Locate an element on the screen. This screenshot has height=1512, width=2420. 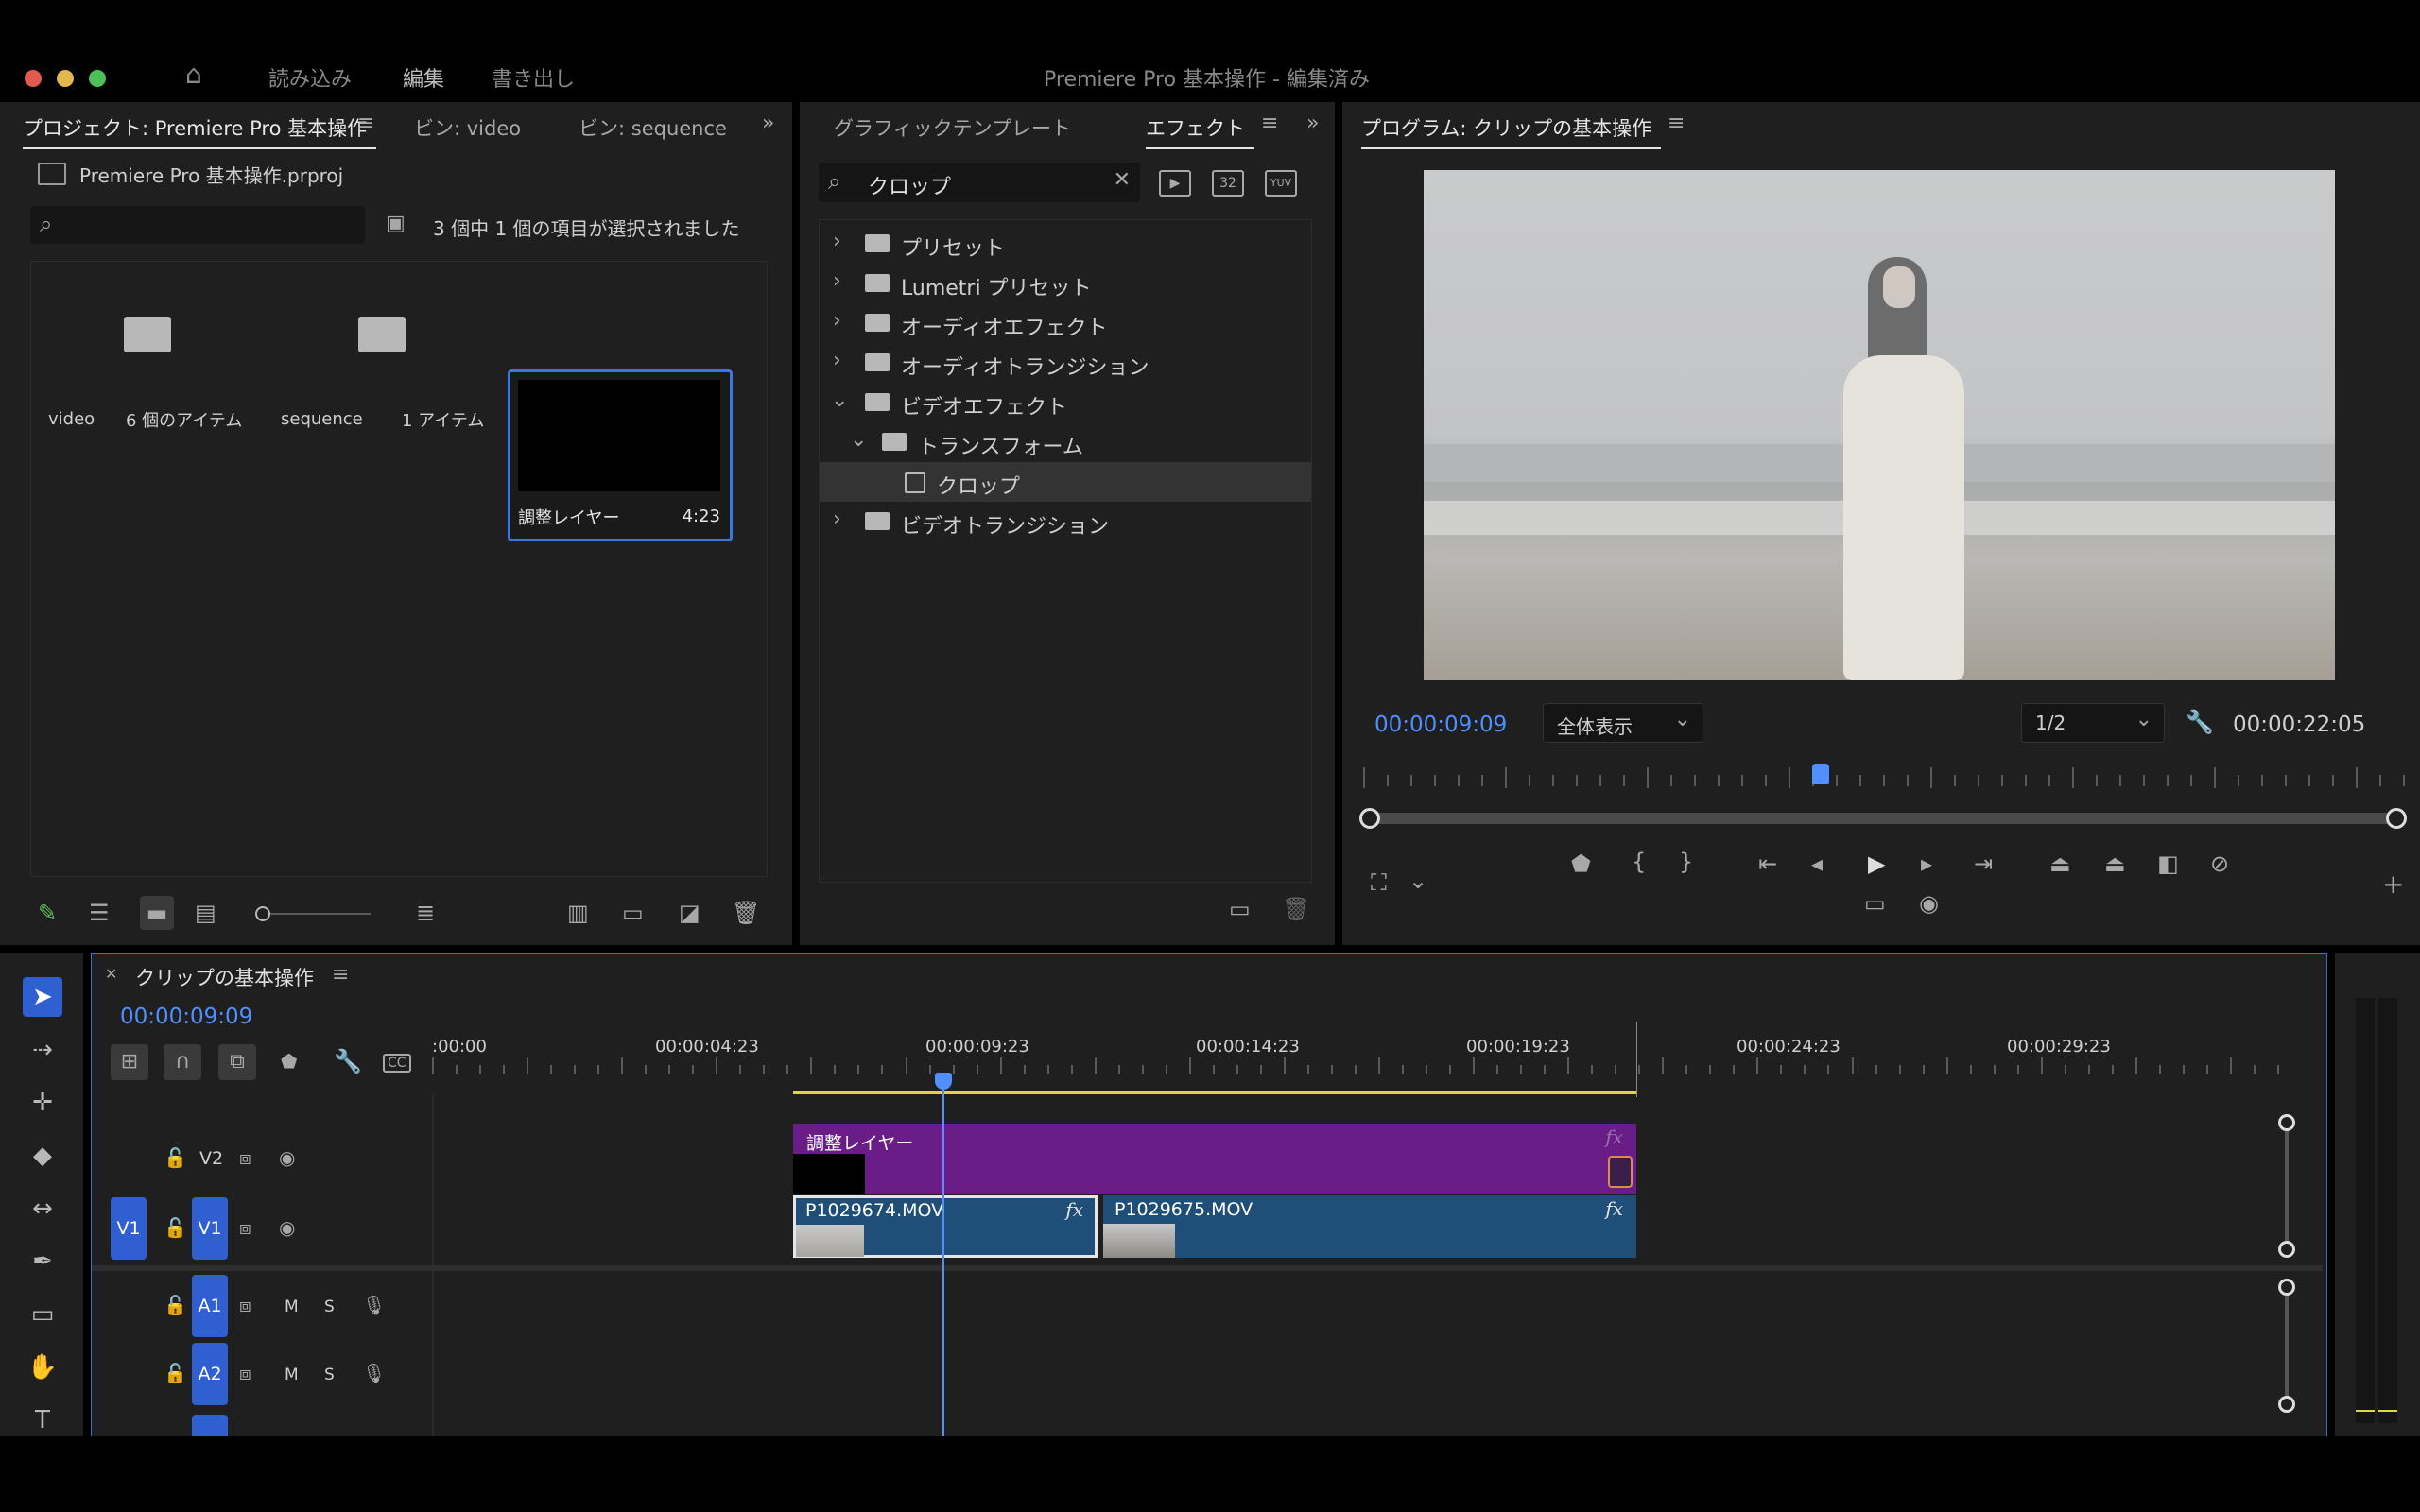
new-item-icon: ◪ is located at coordinates (689, 913).